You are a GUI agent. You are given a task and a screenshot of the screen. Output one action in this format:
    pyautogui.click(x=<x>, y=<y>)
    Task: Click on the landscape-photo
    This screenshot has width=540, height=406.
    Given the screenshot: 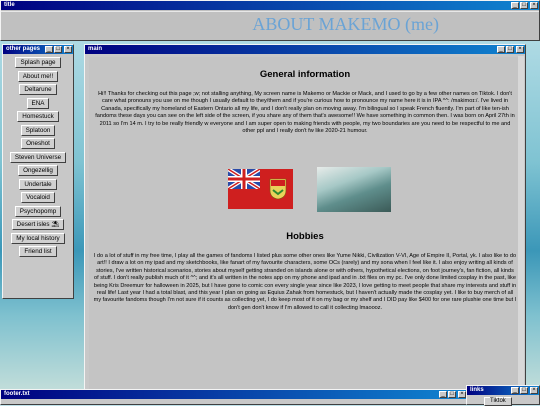 What is the action you would take?
    pyautogui.click(x=354, y=189)
    